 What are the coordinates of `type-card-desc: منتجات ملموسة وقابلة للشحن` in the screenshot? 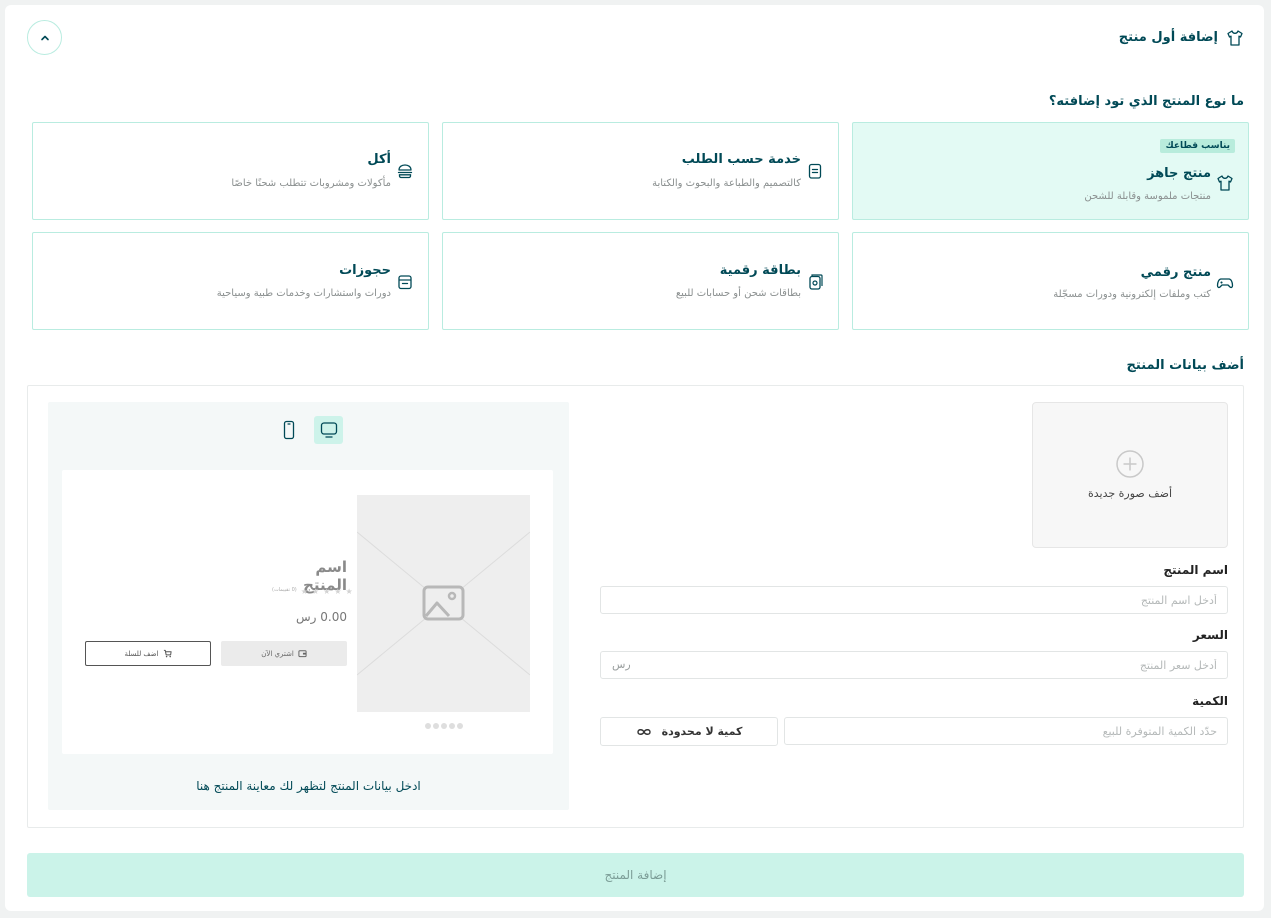 It's located at (1147, 196).